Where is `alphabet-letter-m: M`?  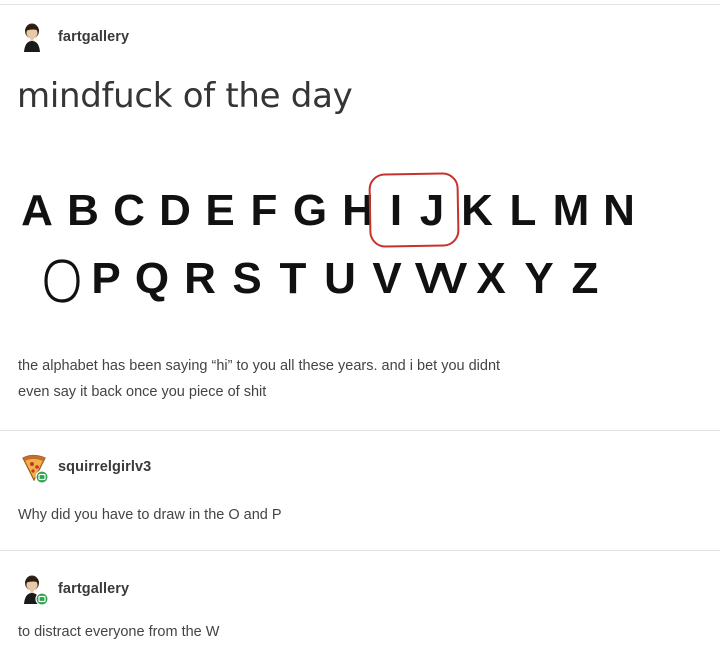 alphabet-letter-m: M is located at coordinates (571, 210).